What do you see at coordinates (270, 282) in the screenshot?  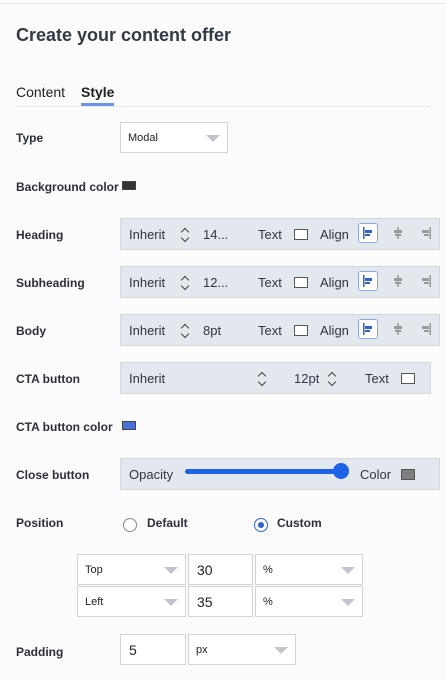 I see `subheading-text-label: Text` at bounding box center [270, 282].